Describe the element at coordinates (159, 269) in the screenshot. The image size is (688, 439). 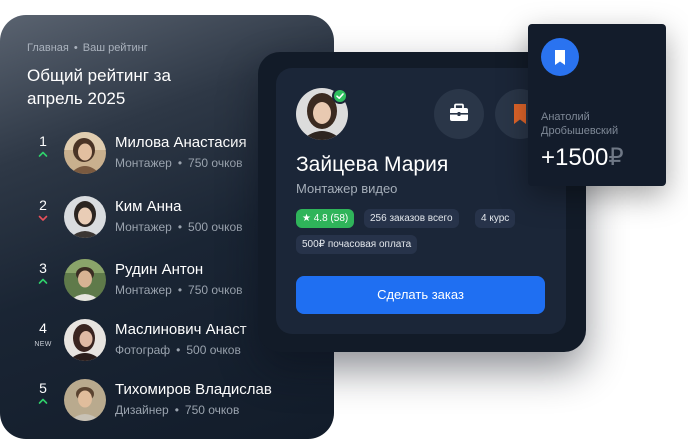
I see `rank-name: Рудин Антон` at that location.